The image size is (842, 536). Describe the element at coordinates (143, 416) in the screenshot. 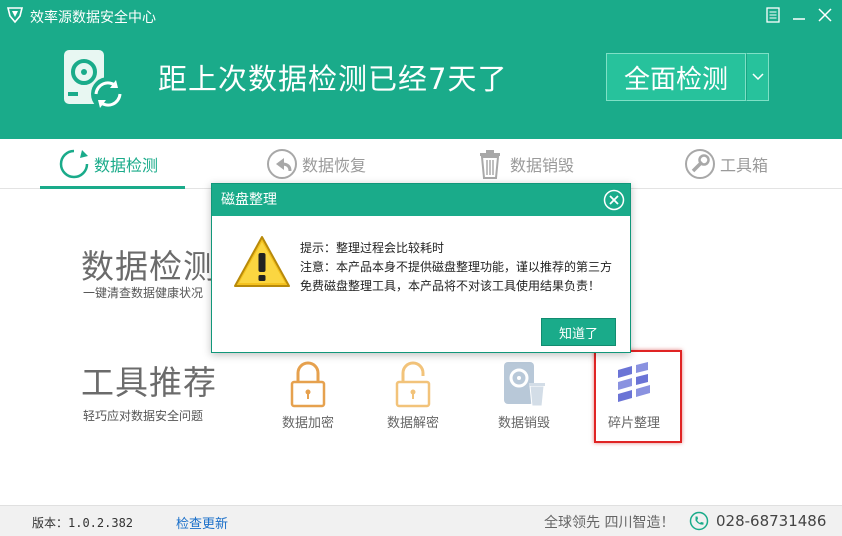

I see `tools-subtitle: 轻巧应对数据安全问题` at that location.